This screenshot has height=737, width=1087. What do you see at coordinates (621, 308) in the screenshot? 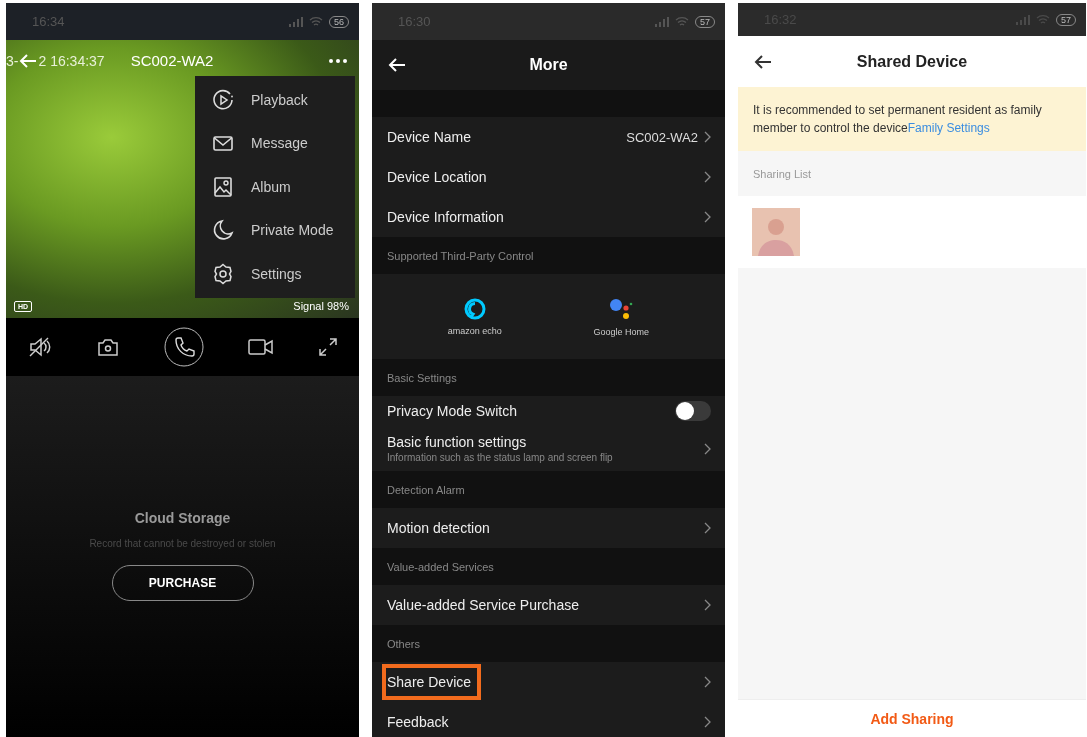
I see `colored-dots-icon` at bounding box center [621, 308].